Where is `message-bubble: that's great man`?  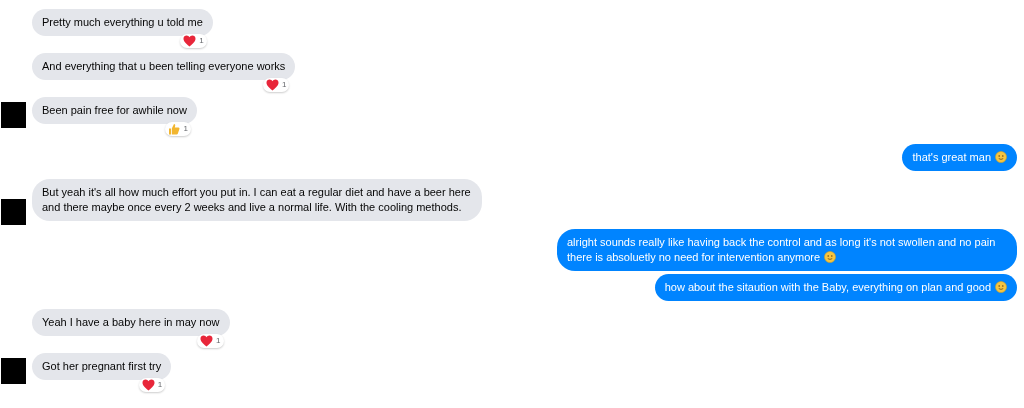 message-bubble: that's great man is located at coordinates (959, 157).